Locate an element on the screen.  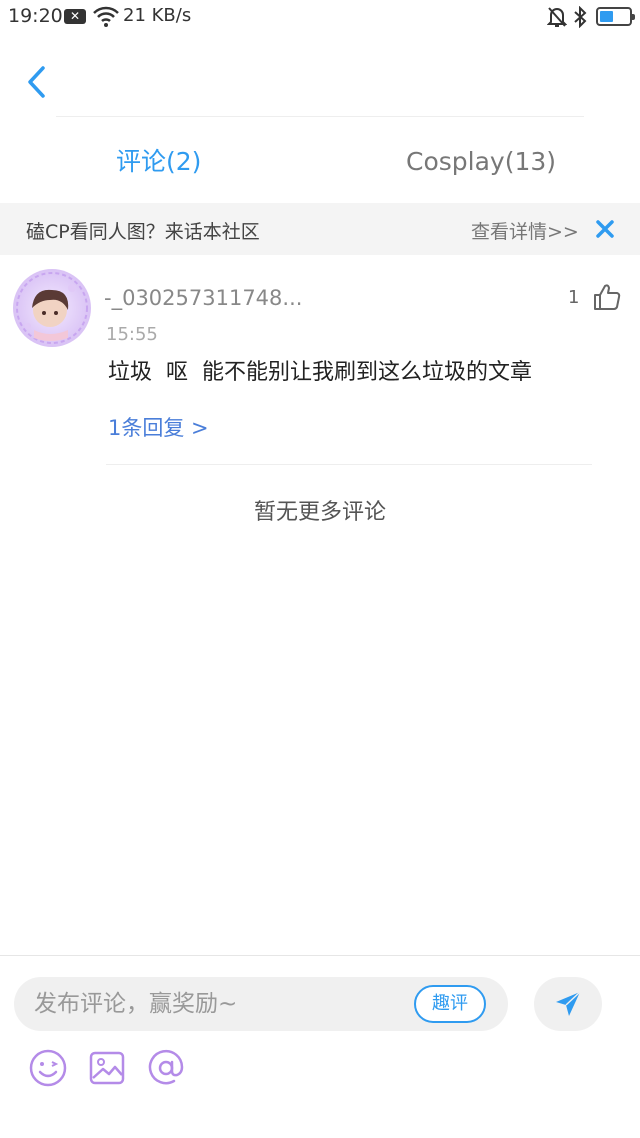
comment-time: 15:55 is located at coordinates (132, 334).